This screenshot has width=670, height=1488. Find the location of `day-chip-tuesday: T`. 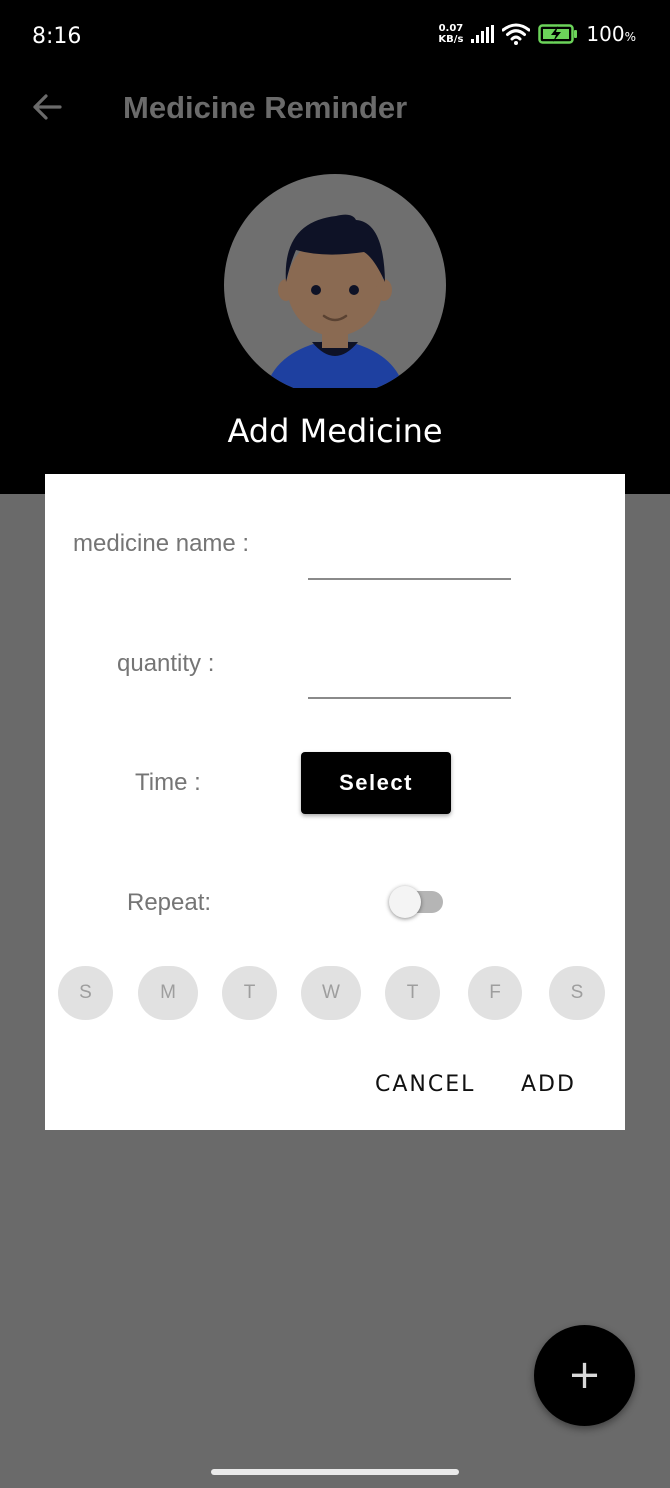

day-chip-tuesday: T is located at coordinates (249, 993).